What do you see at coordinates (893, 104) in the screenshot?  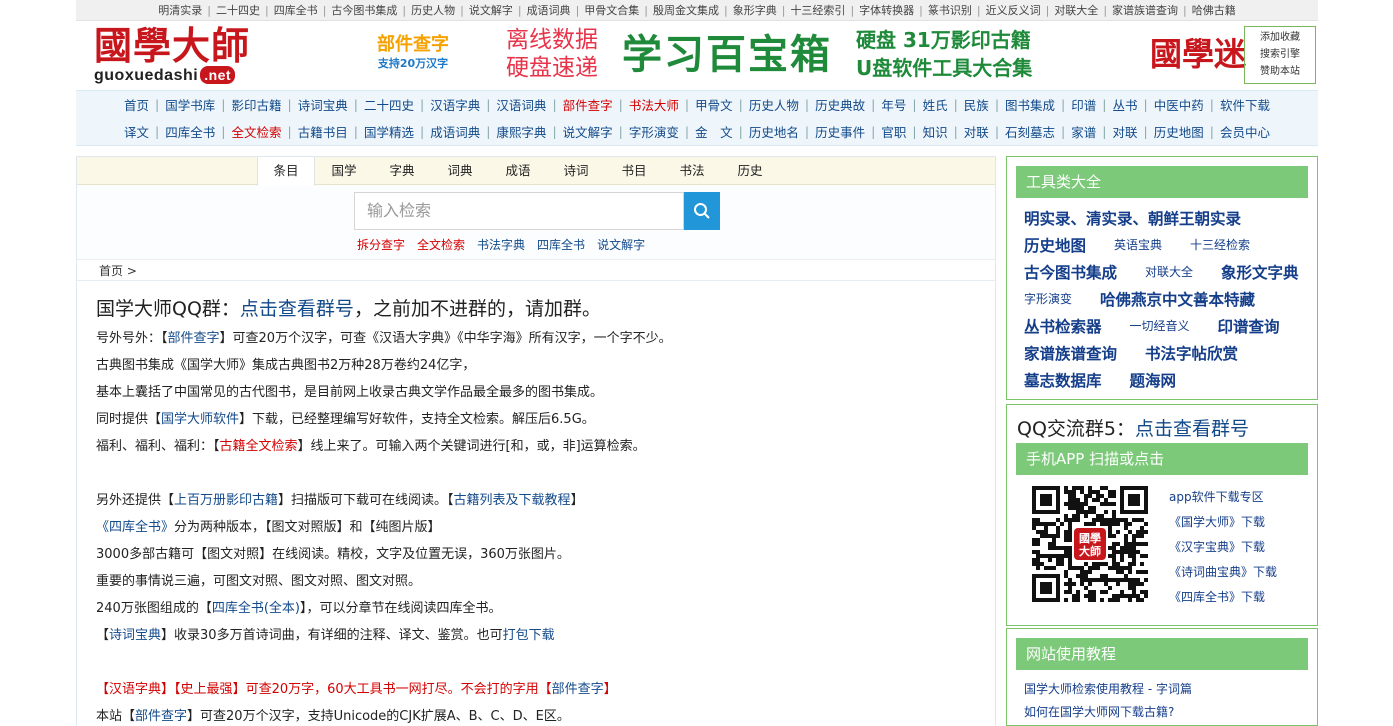 I see `nav-link: 年号` at bounding box center [893, 104].